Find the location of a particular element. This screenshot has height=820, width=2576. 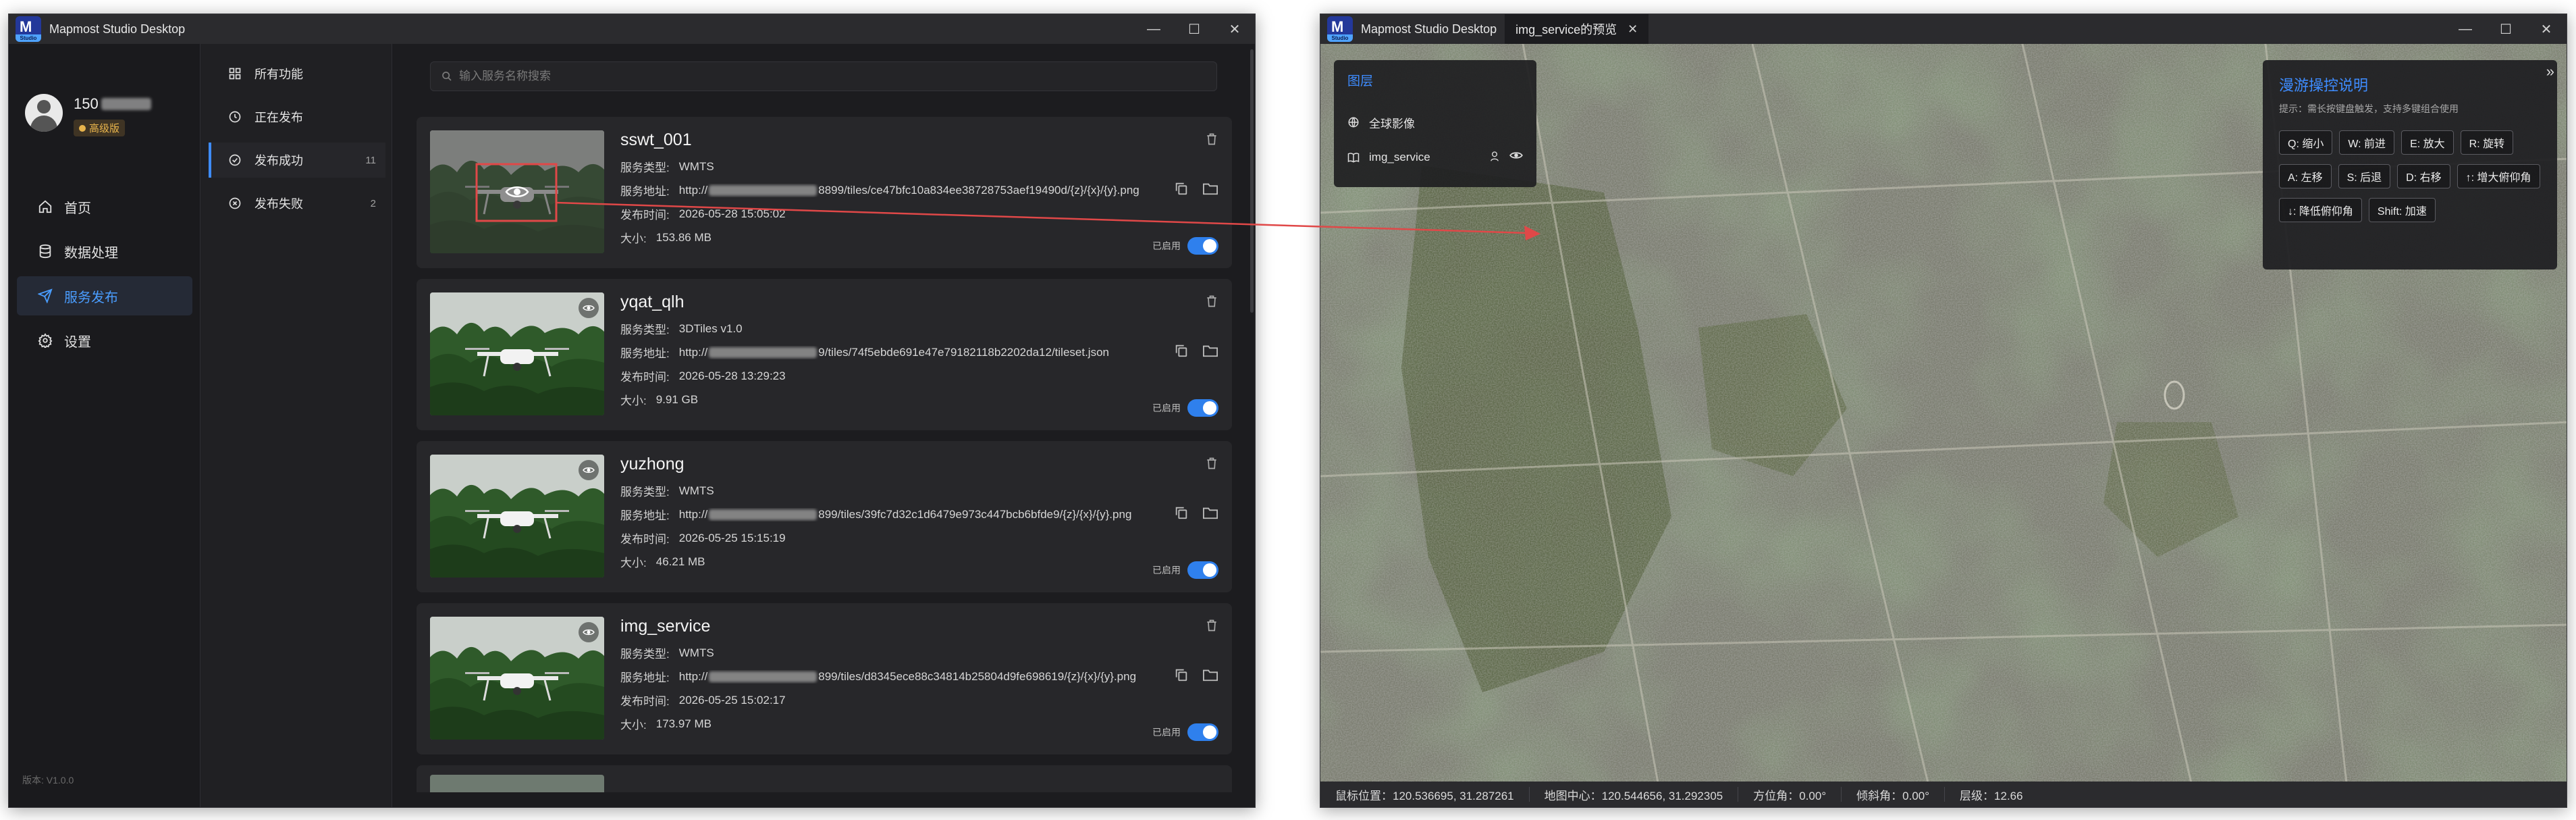

database-icon is located at coordinates (46, 251).